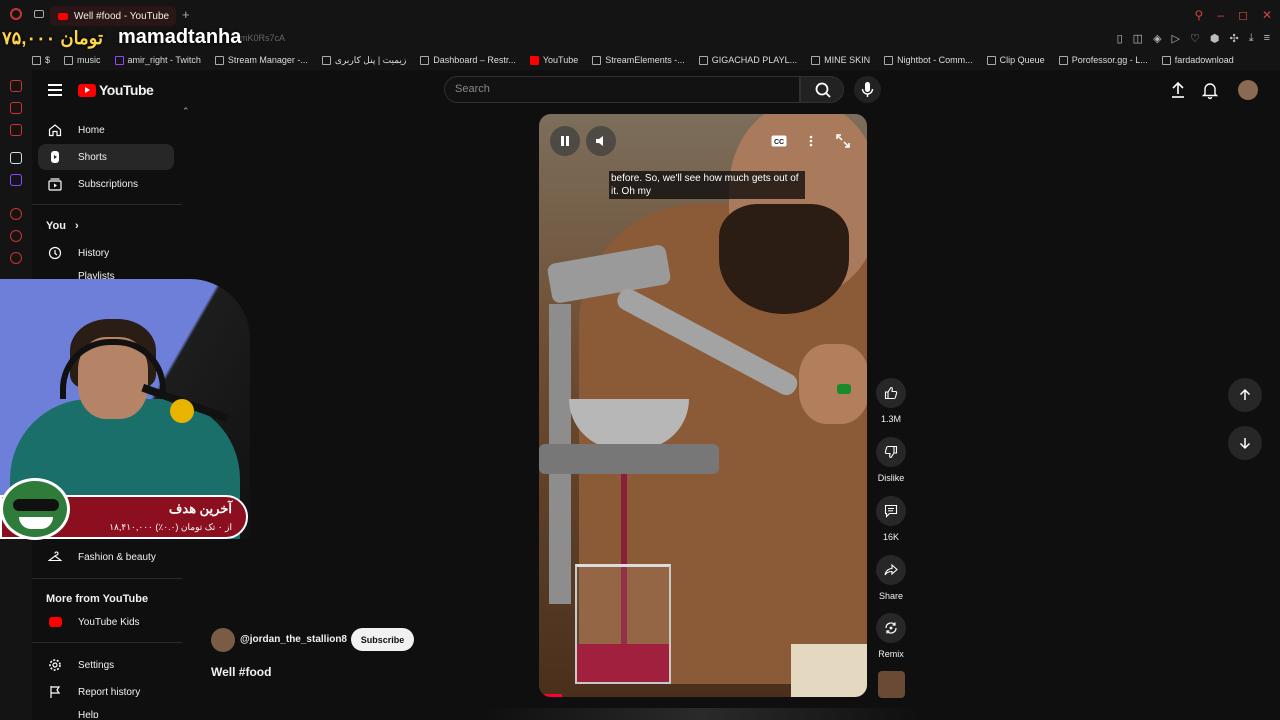  What do you see at coordinates (106, 712) in the screenshot?
I see `sidebar-item-help: Help` at bounding box center [106, 712].